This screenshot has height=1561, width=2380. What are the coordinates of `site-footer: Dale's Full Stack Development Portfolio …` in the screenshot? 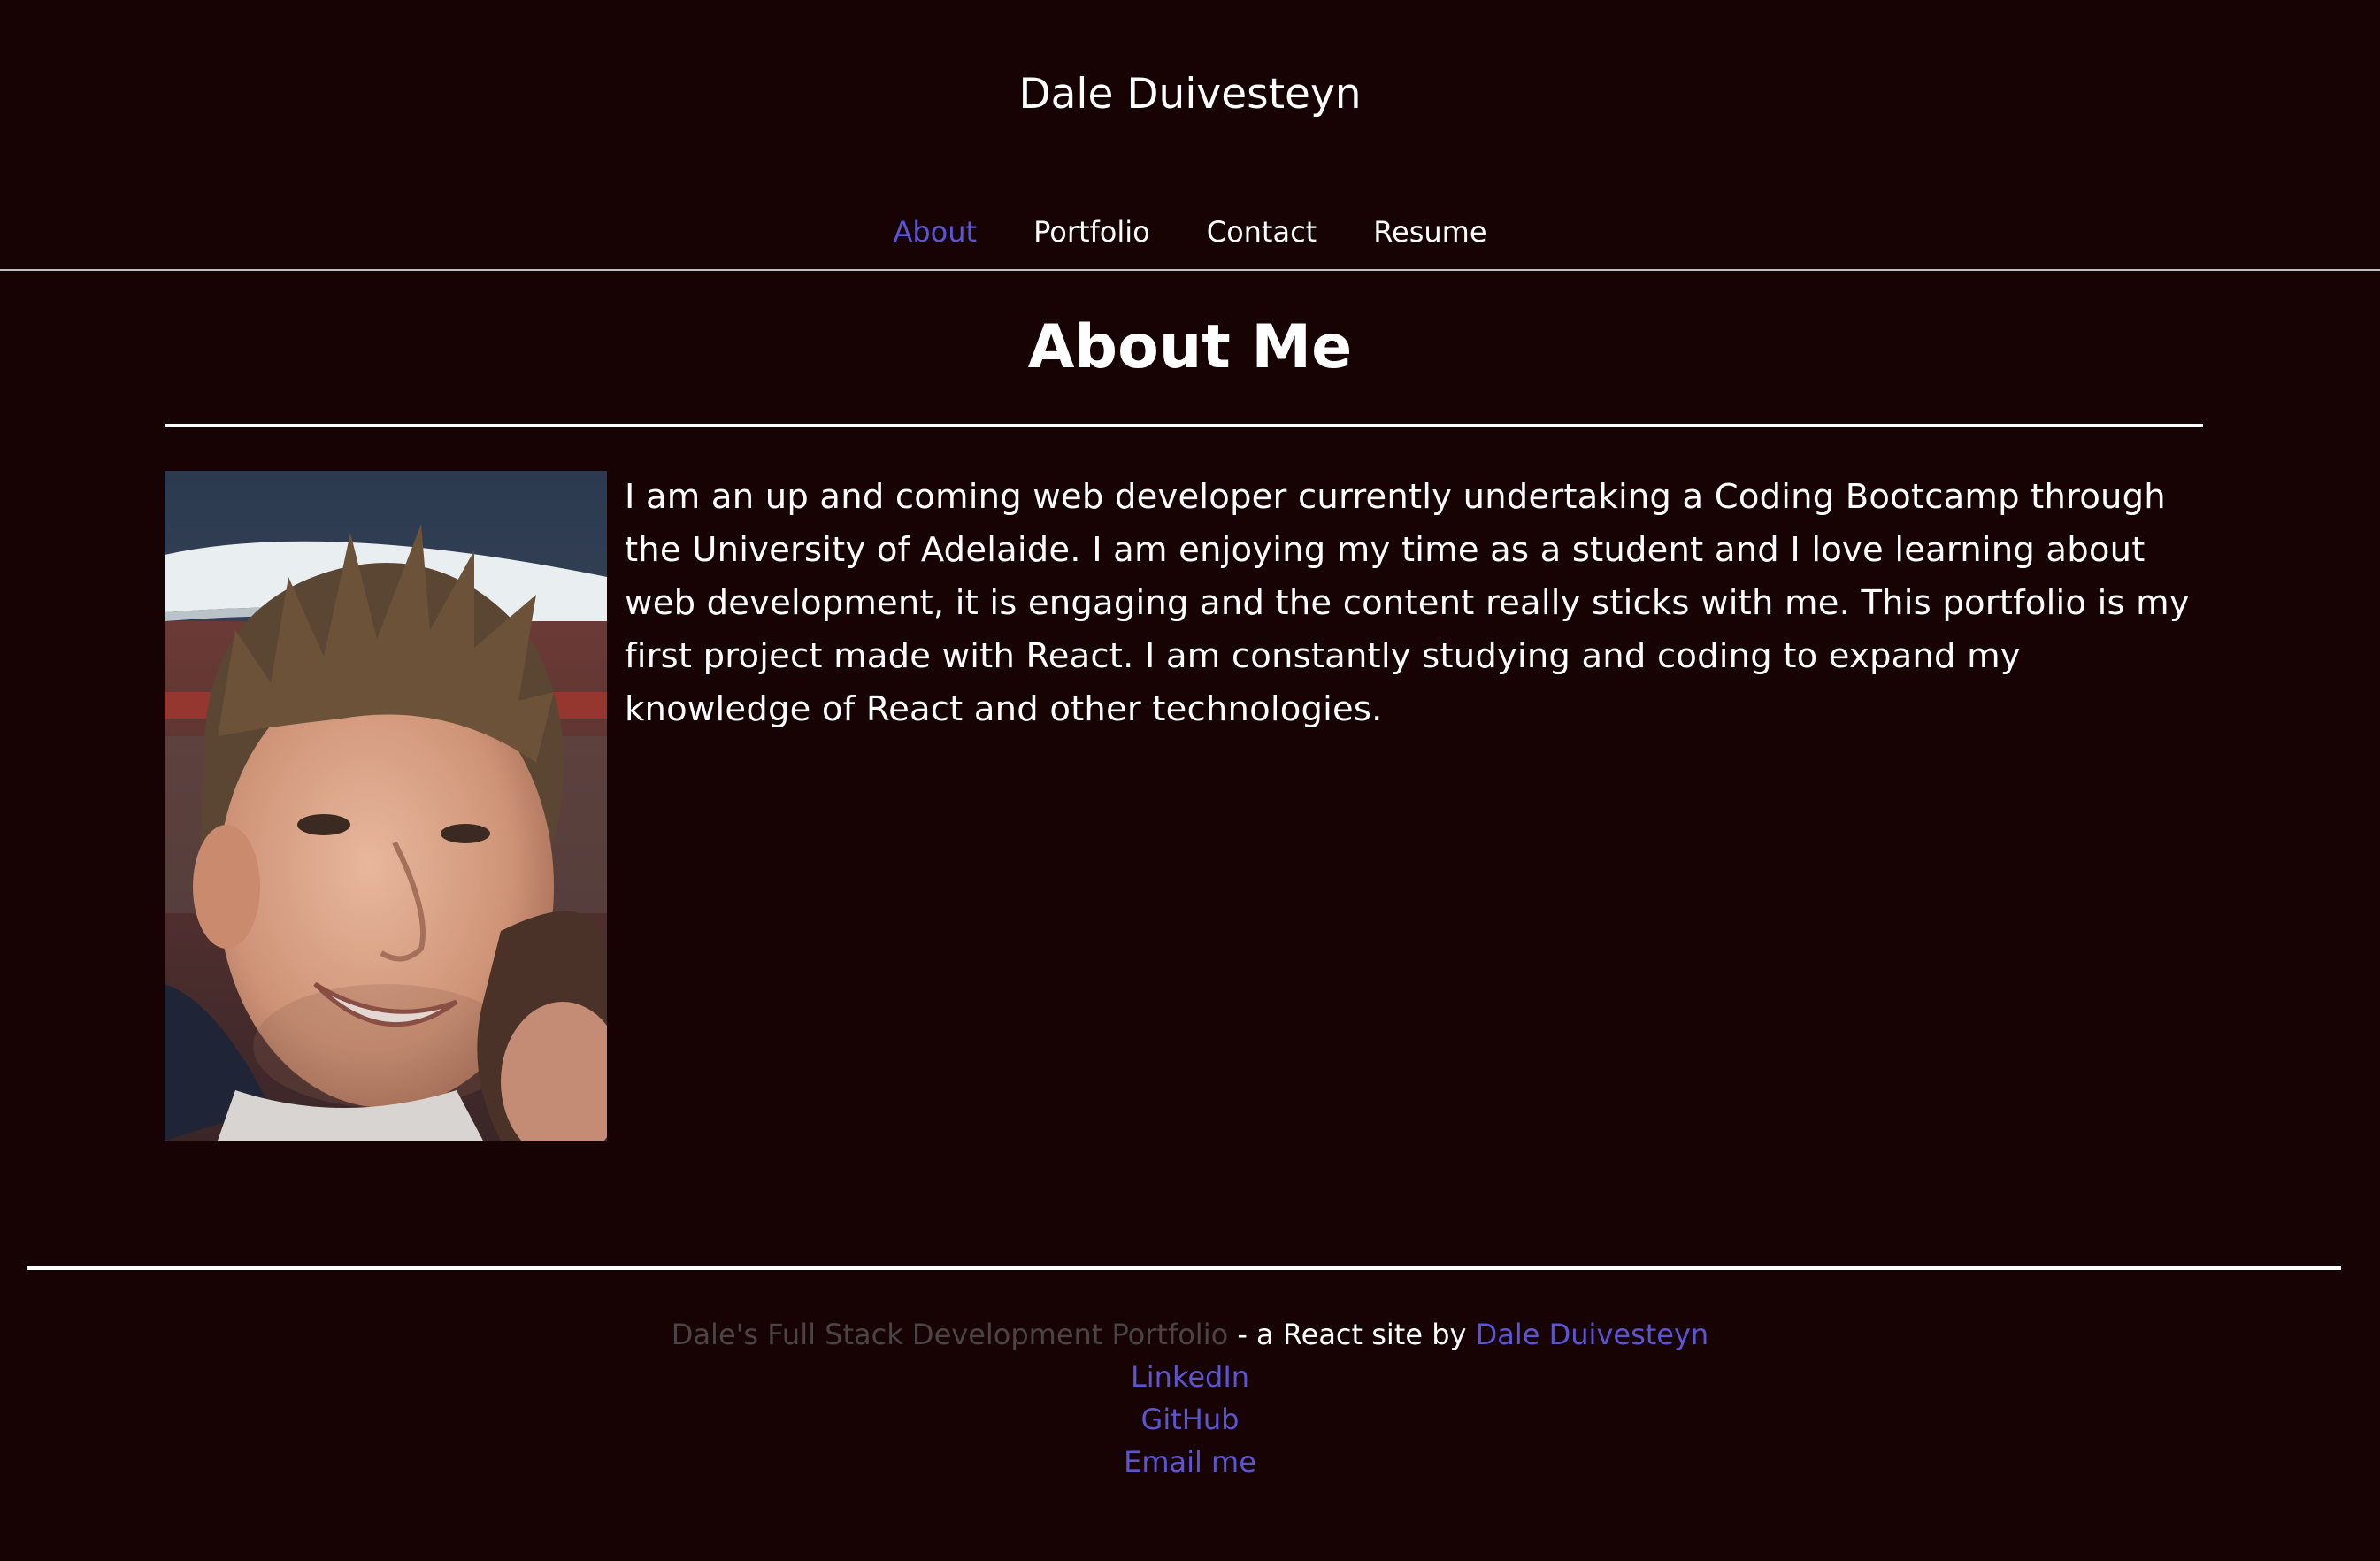 It's located at (1190, 1398).